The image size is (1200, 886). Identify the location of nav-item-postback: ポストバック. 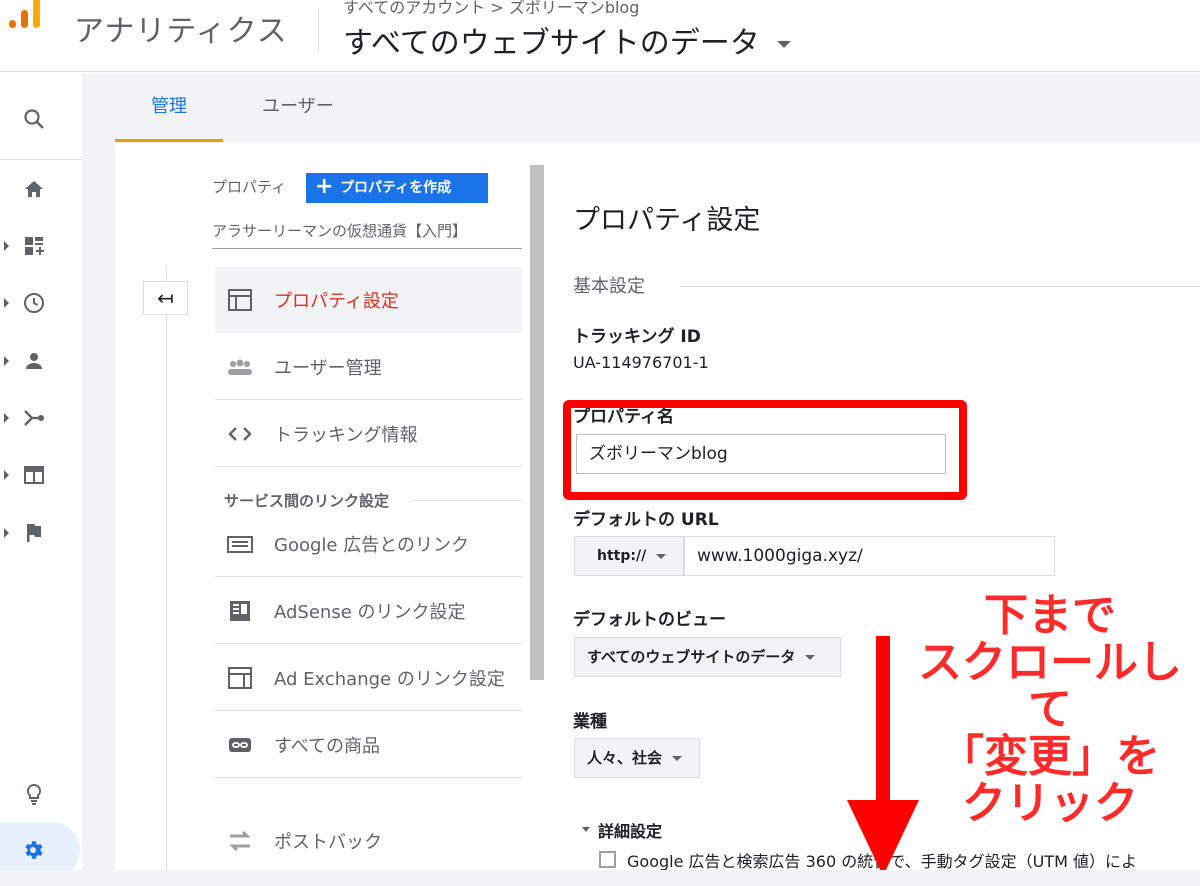
(368, 841).